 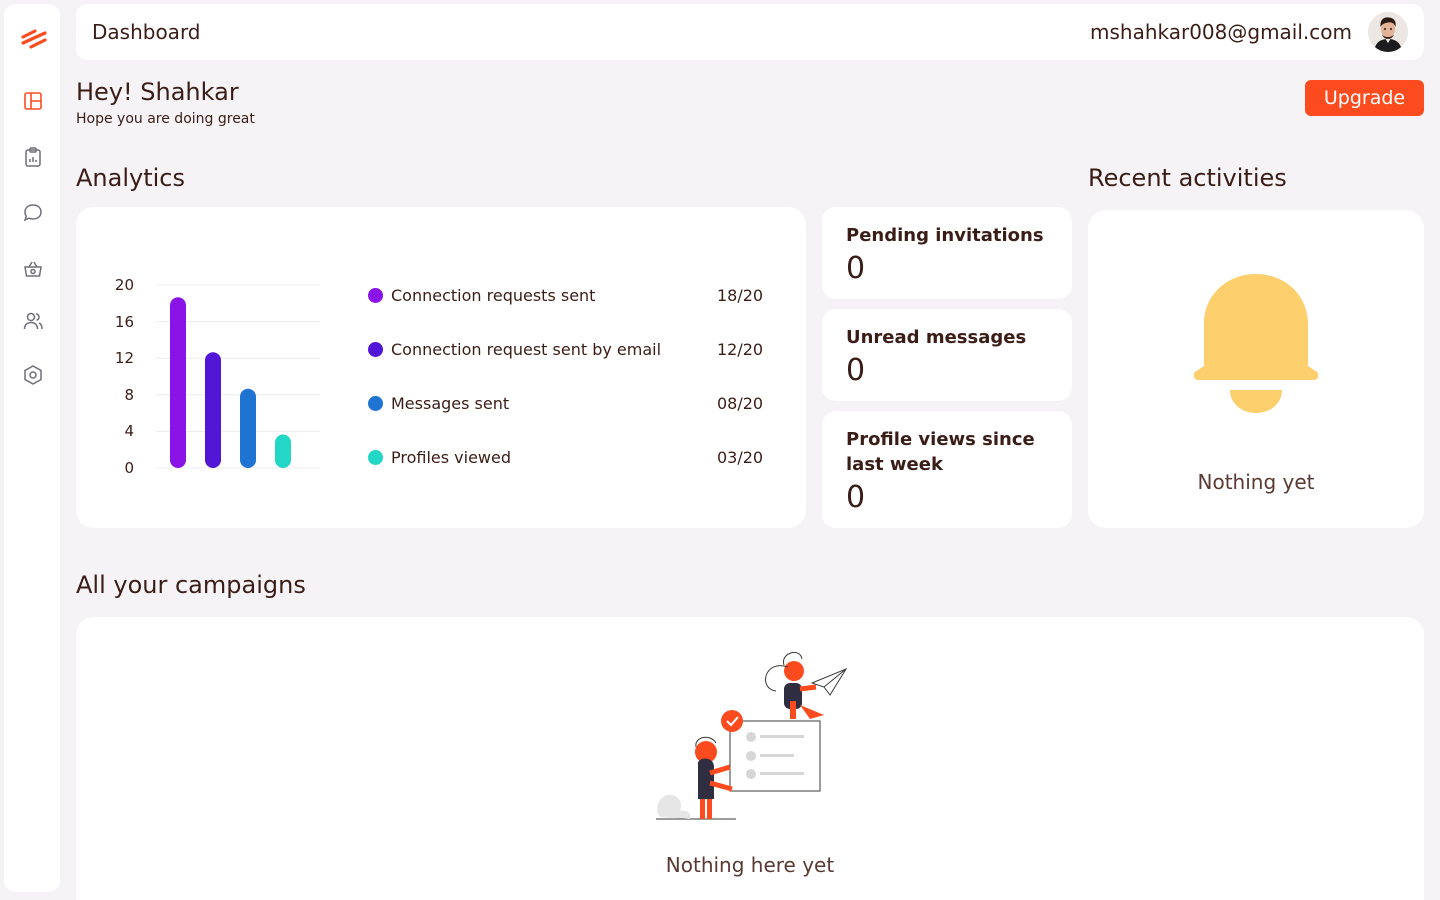 I want to click on legend-item: Connection request sent by email 12/20, so click(x=573, y=349).